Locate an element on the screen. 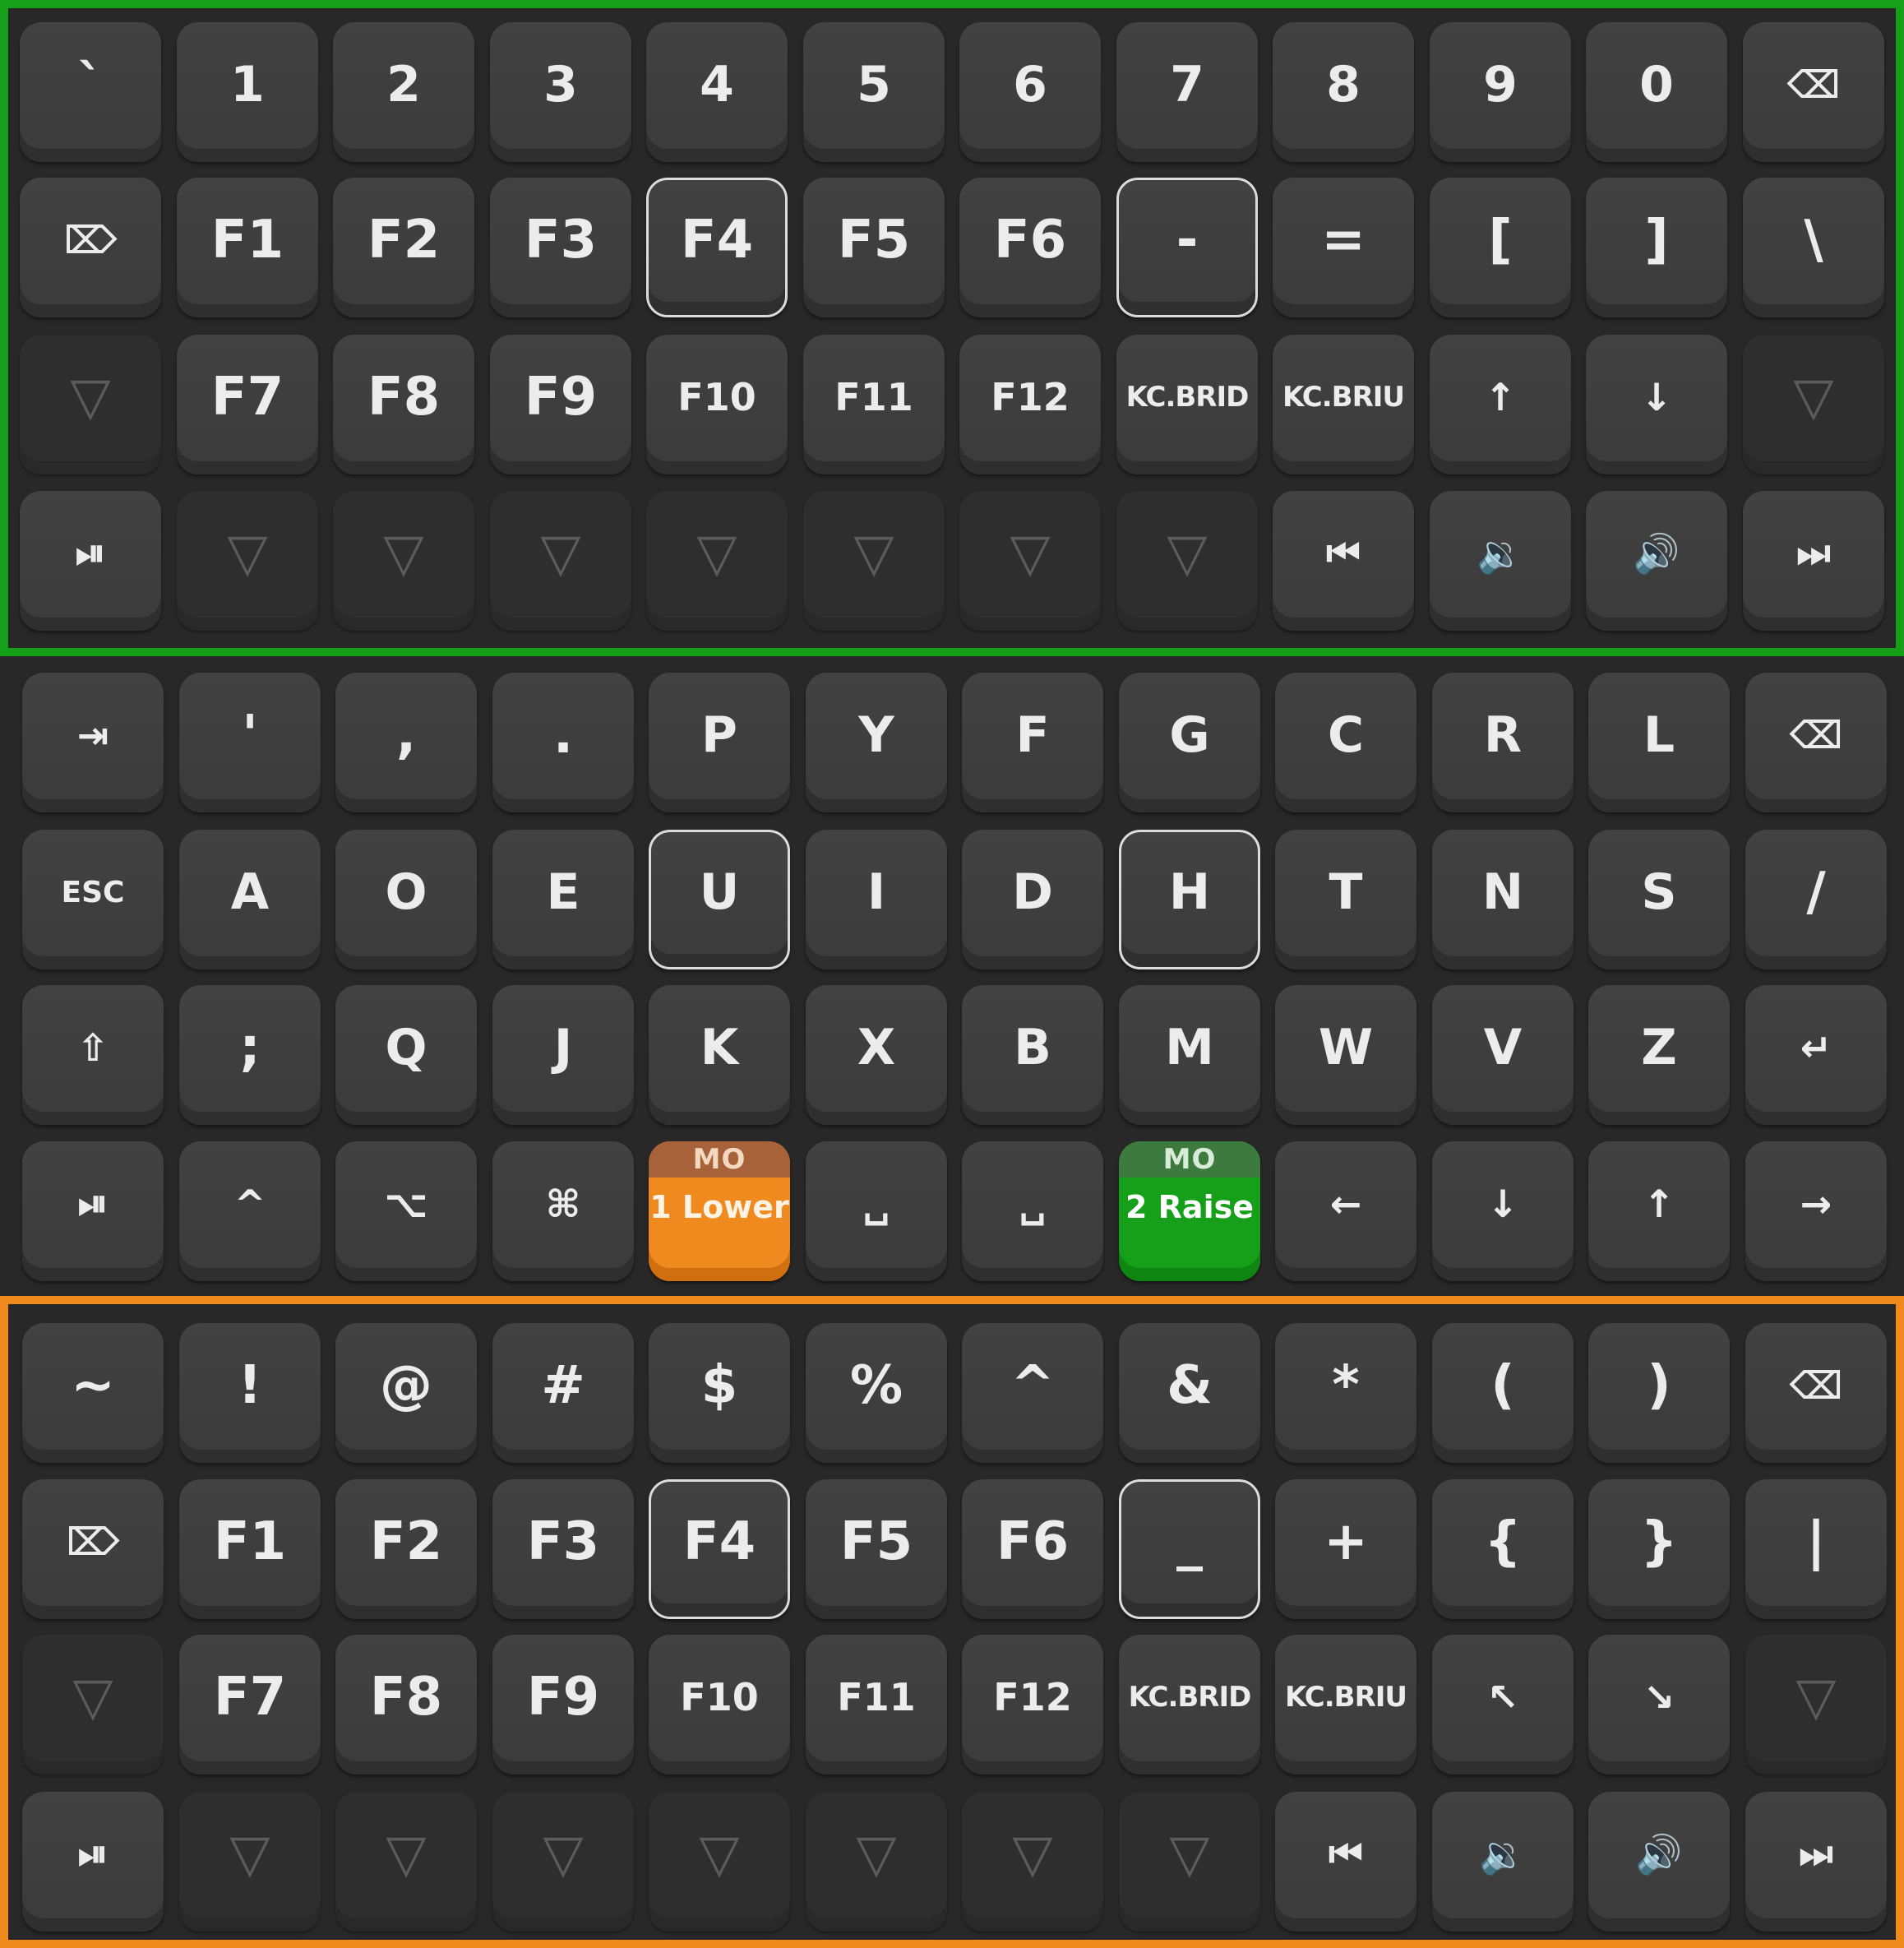 The height and width of the screenshot is (1948, 1904). key-base-r1-c8: T is located at coordinates (1345, 900).